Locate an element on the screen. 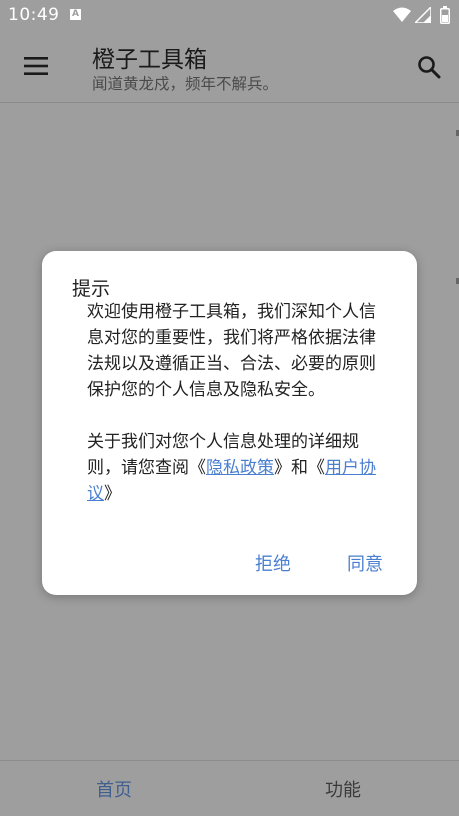 The height and width of the screenshot is (816, 459). battery-icon is located at coordinates (445, 15).